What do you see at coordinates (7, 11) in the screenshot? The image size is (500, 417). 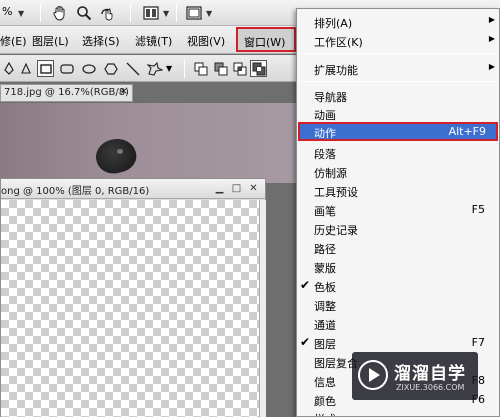 I see `zoom-level: %` at bounding box center [7, 11].